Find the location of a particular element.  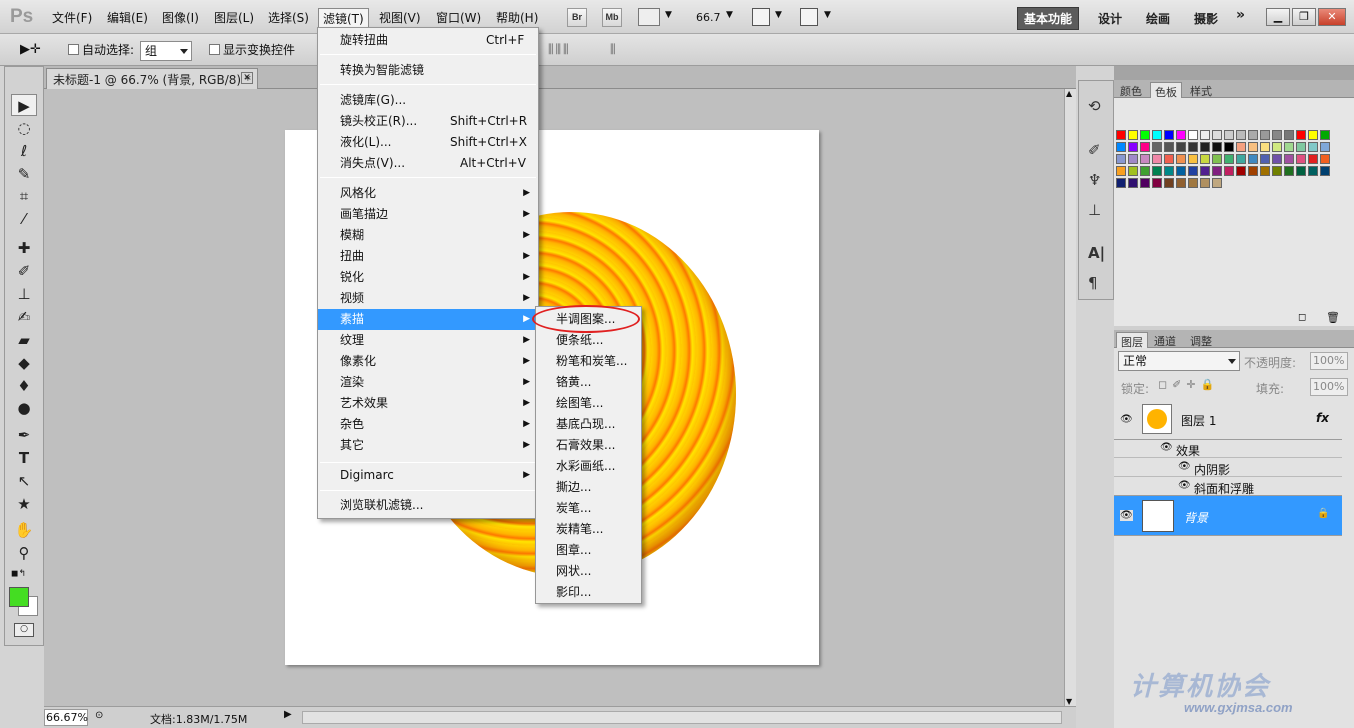

effect-bevel-emboss: 👁 斜面和浮雕 is located at coordinates (1228, 486).